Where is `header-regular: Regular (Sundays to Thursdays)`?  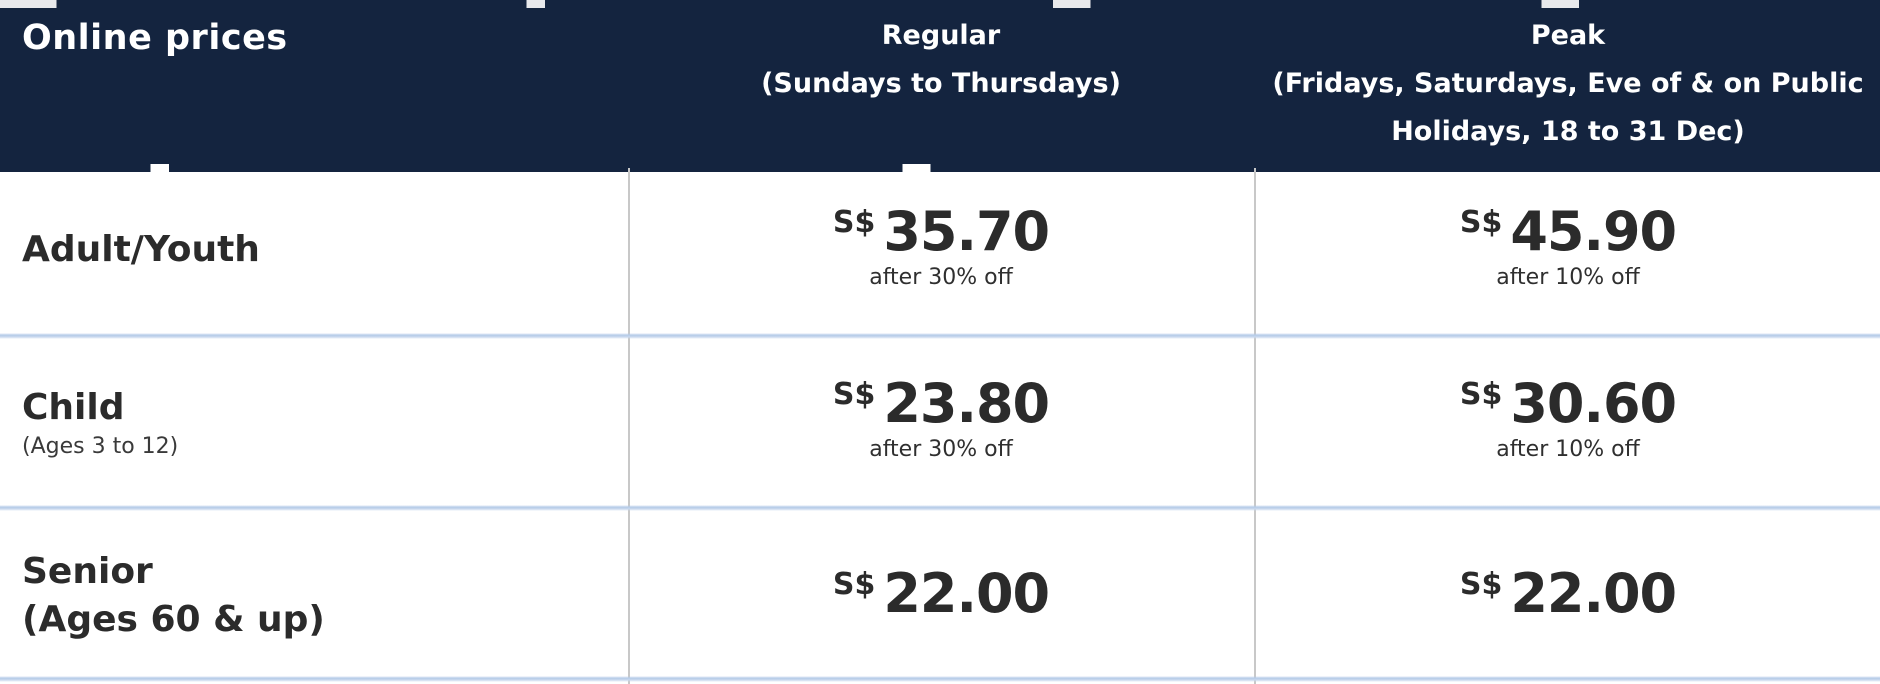 header-regular: Regular (Sundays to Thursdays) is located at coordinates (941, 96).